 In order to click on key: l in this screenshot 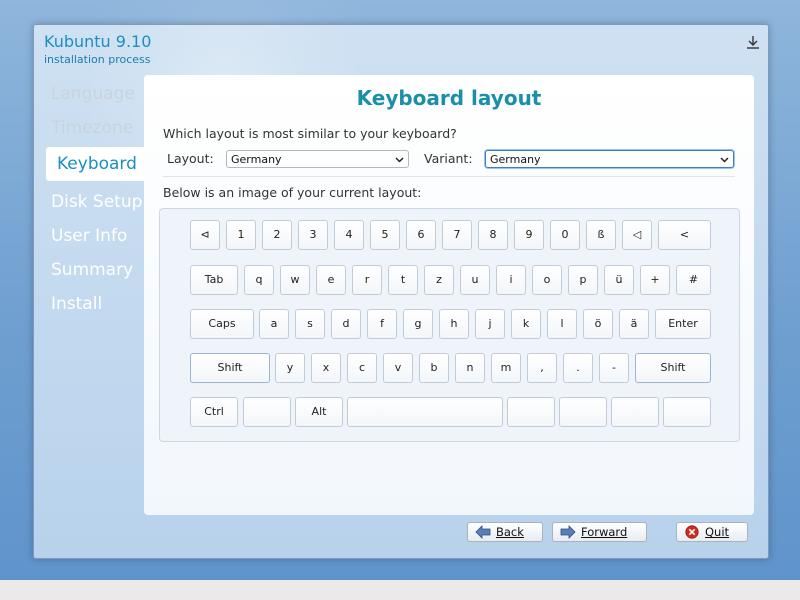, I will do `click(562, 324)`.